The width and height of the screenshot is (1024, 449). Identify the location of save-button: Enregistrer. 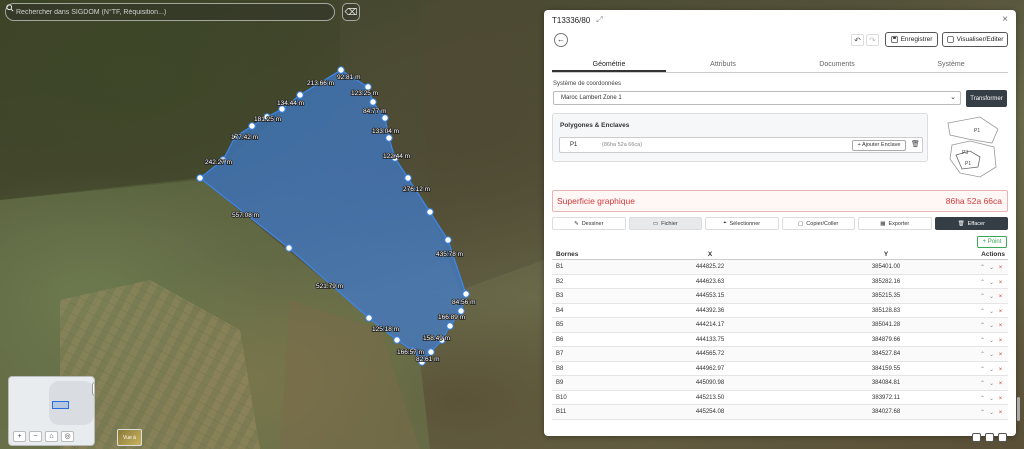
(911, 39).